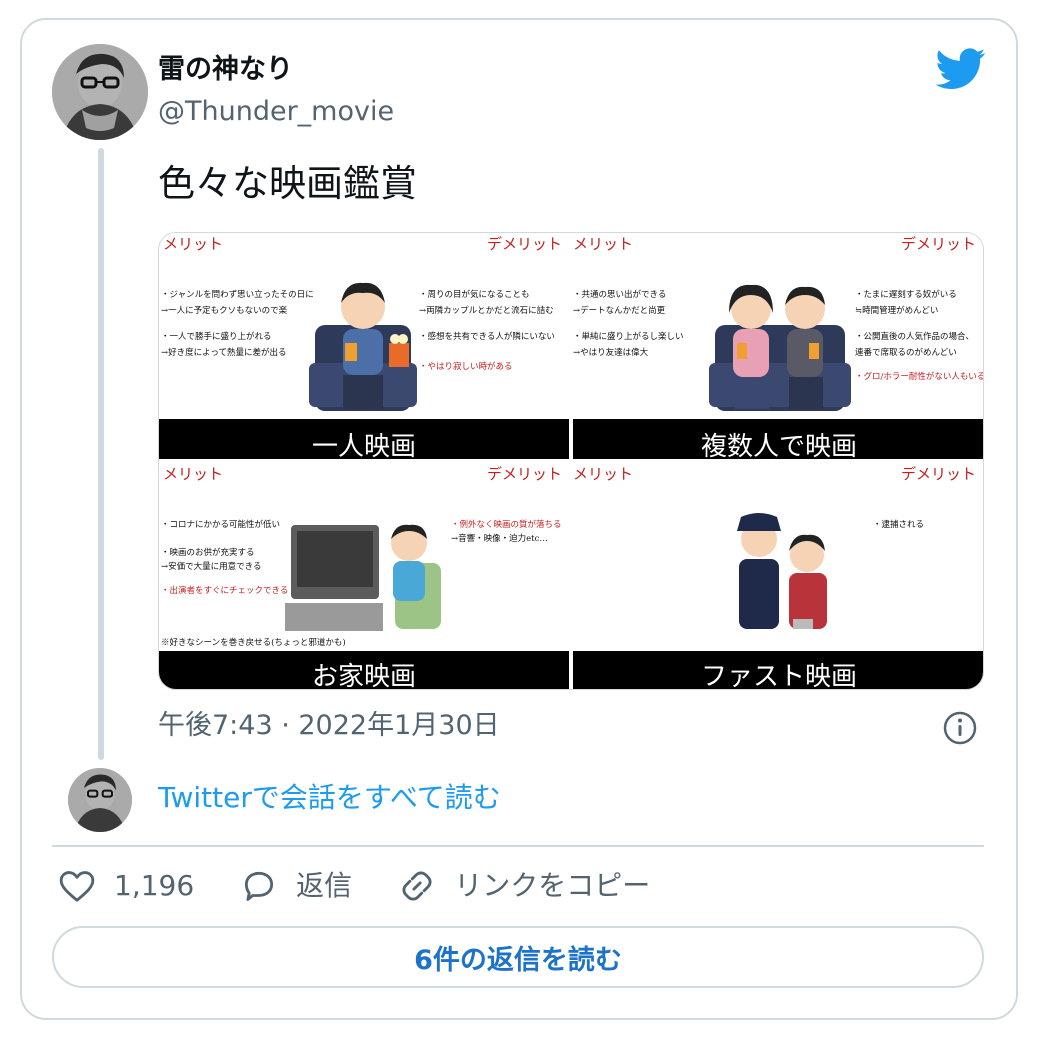 The height and width of the screenshot is (1040, 1040). I want to click on like-count: 1,196, so click(154, 885).